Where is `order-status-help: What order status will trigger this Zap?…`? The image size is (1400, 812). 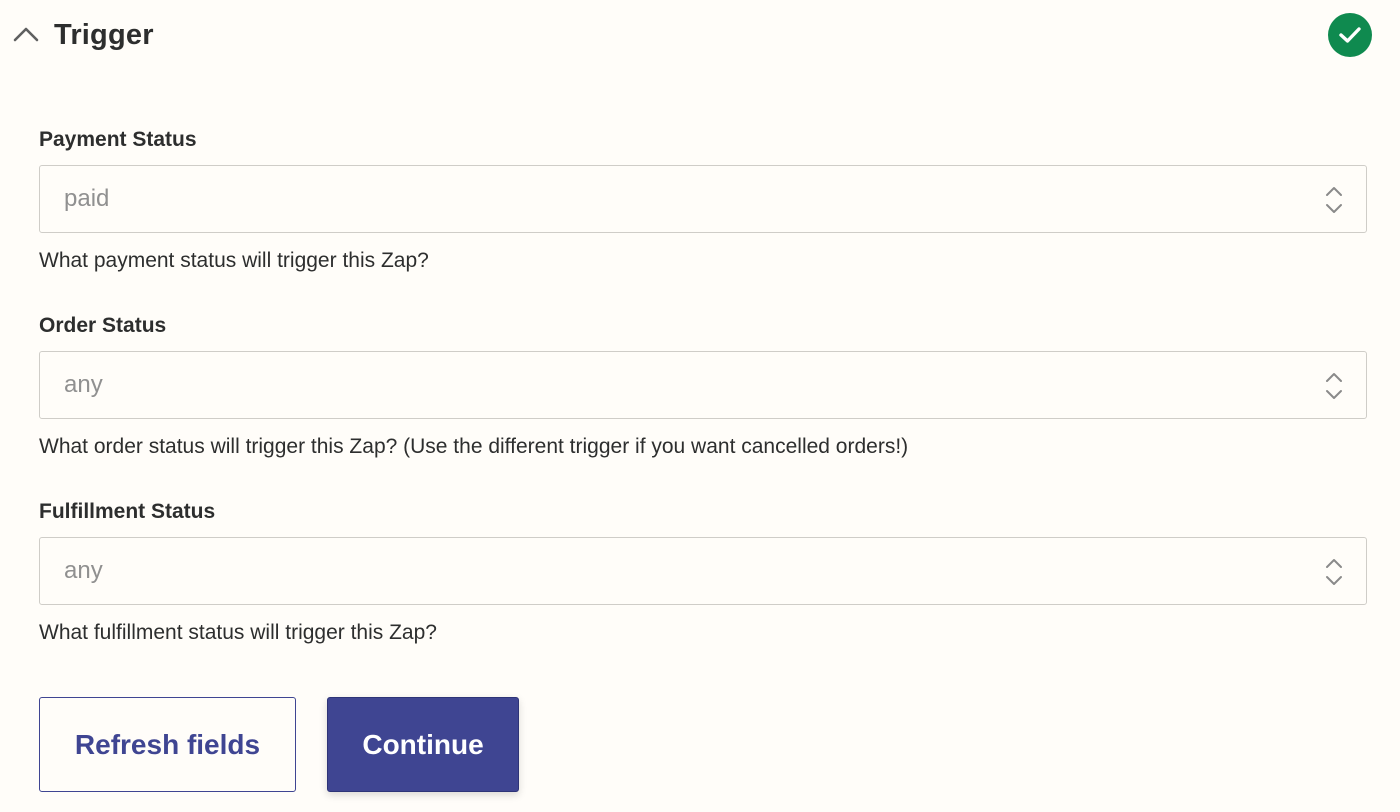
order-status-help: What order status will trigger this Zap?… is located at coordinates (474, 446).